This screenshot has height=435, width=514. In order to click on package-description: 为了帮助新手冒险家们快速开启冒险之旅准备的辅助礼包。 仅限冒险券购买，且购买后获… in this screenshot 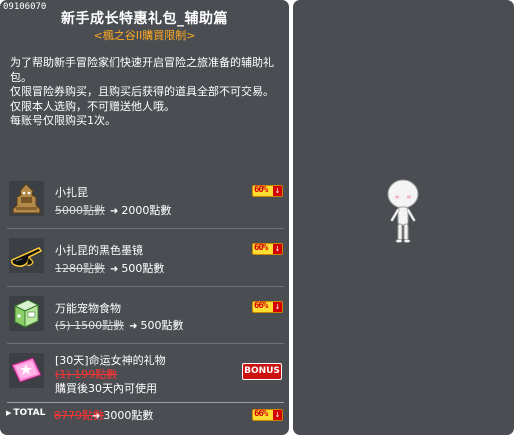, I will do `click(146, 92)`.